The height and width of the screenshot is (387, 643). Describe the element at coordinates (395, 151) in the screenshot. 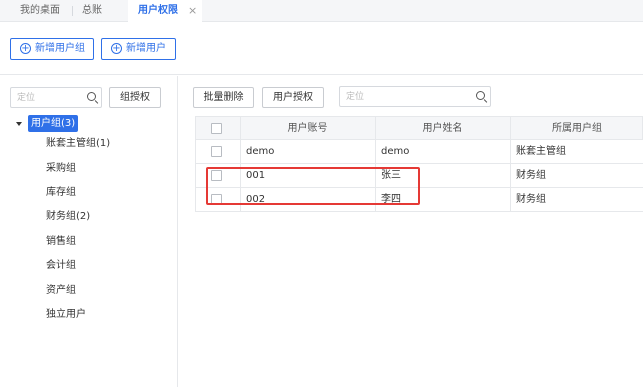

I see `cell-name: demo` at that location.